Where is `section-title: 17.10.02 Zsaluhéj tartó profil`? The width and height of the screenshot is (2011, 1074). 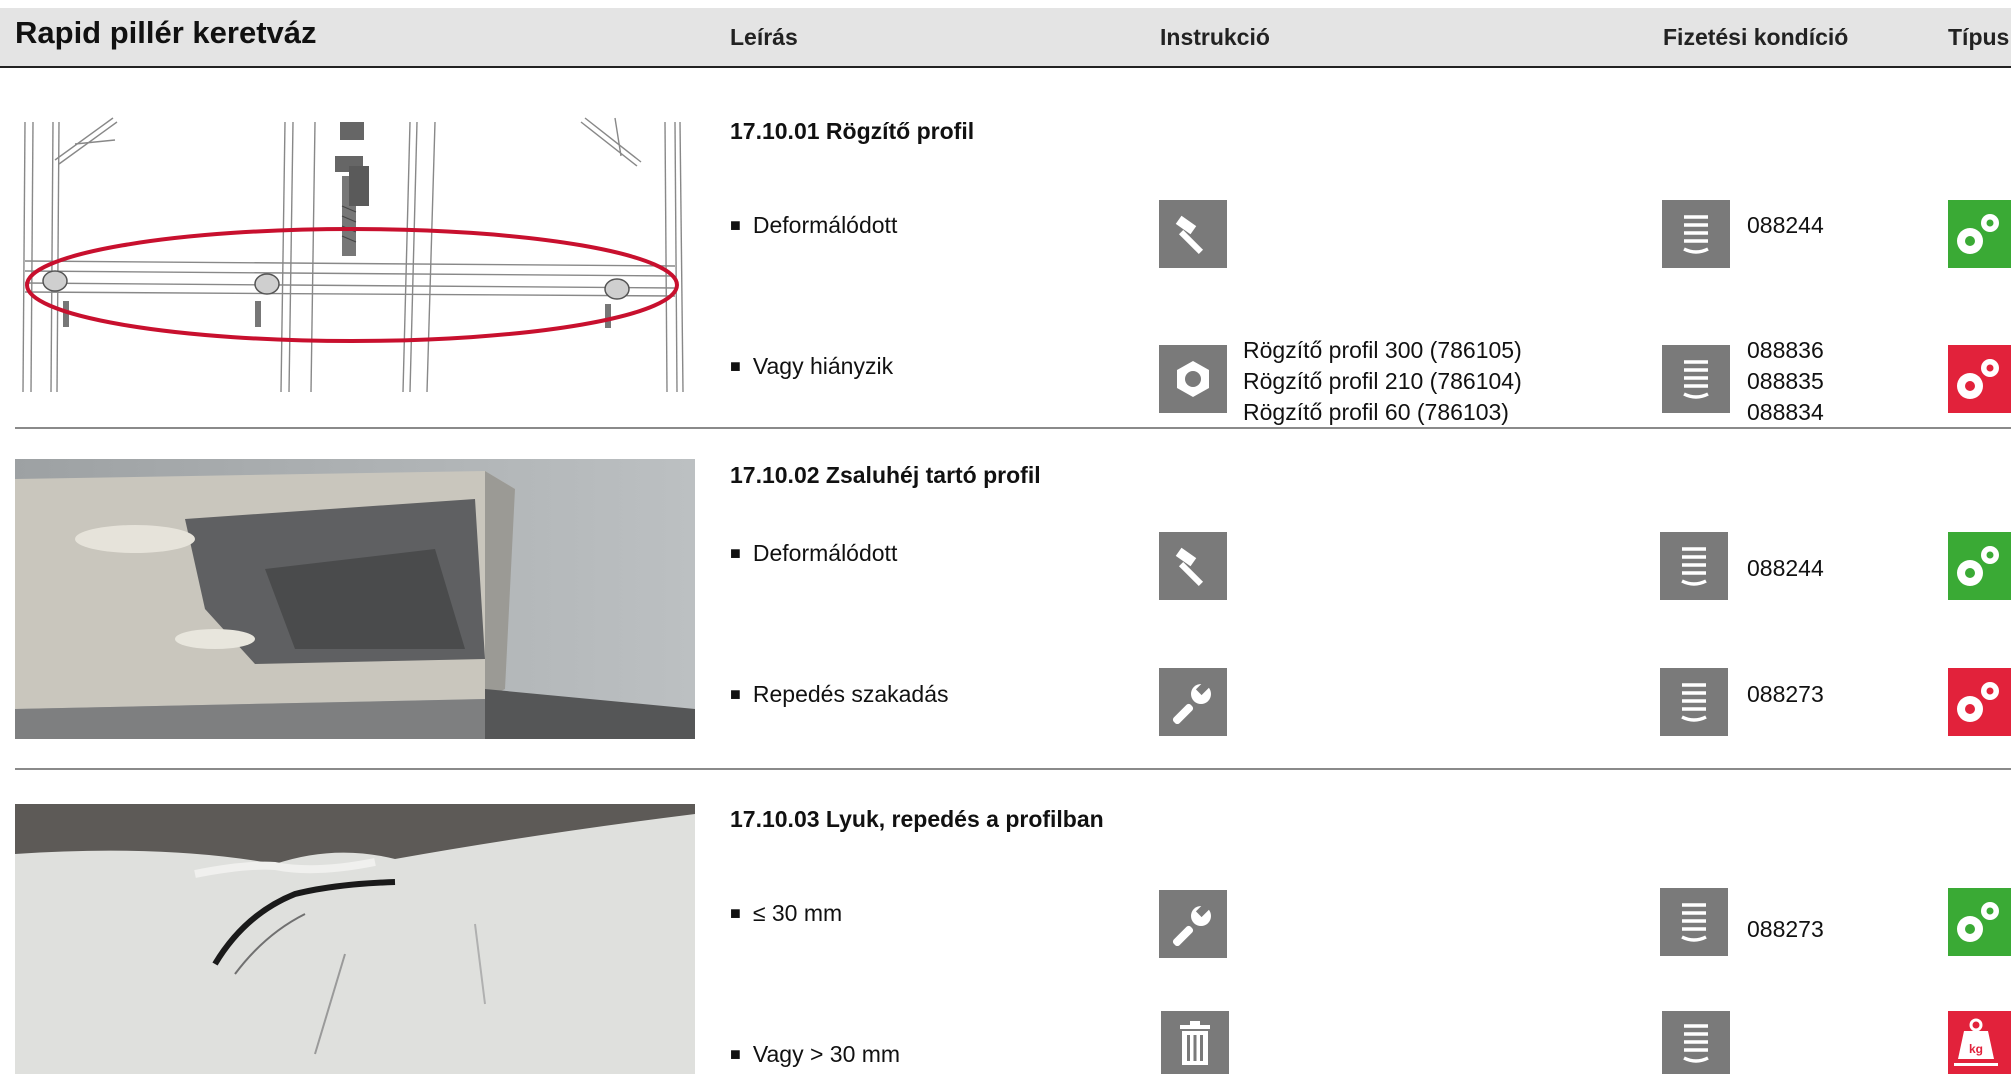 section-title: 17.10.02 Zsaluhéj tartó profil is located at coordinates (885, 475).